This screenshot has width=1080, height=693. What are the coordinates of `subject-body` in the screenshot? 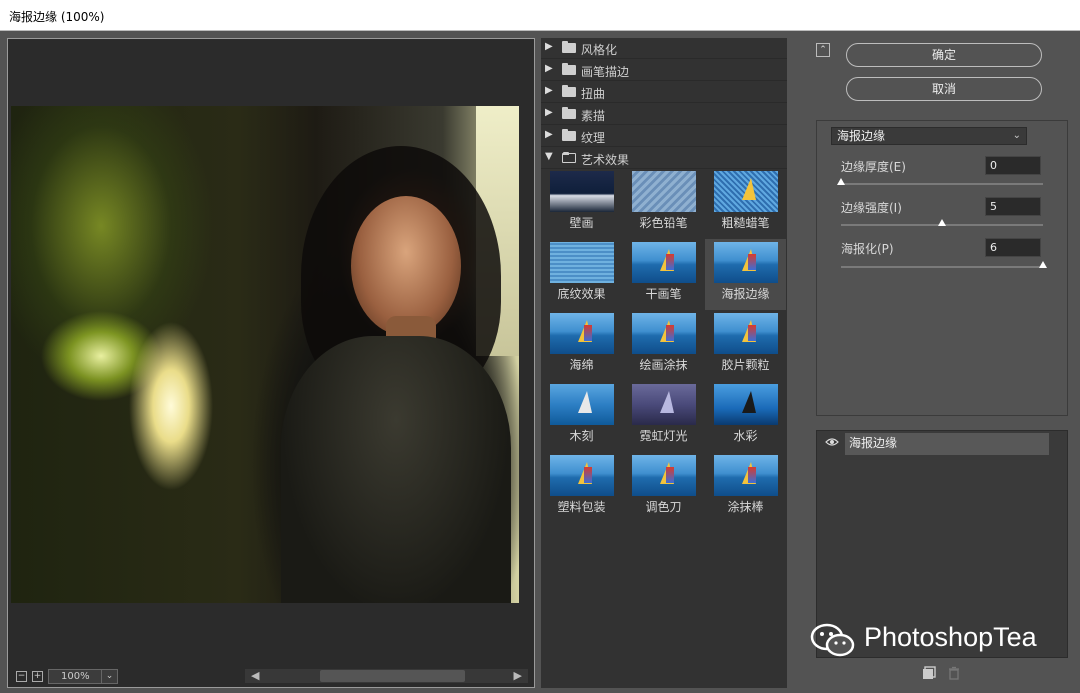 It's located at (396, 469).